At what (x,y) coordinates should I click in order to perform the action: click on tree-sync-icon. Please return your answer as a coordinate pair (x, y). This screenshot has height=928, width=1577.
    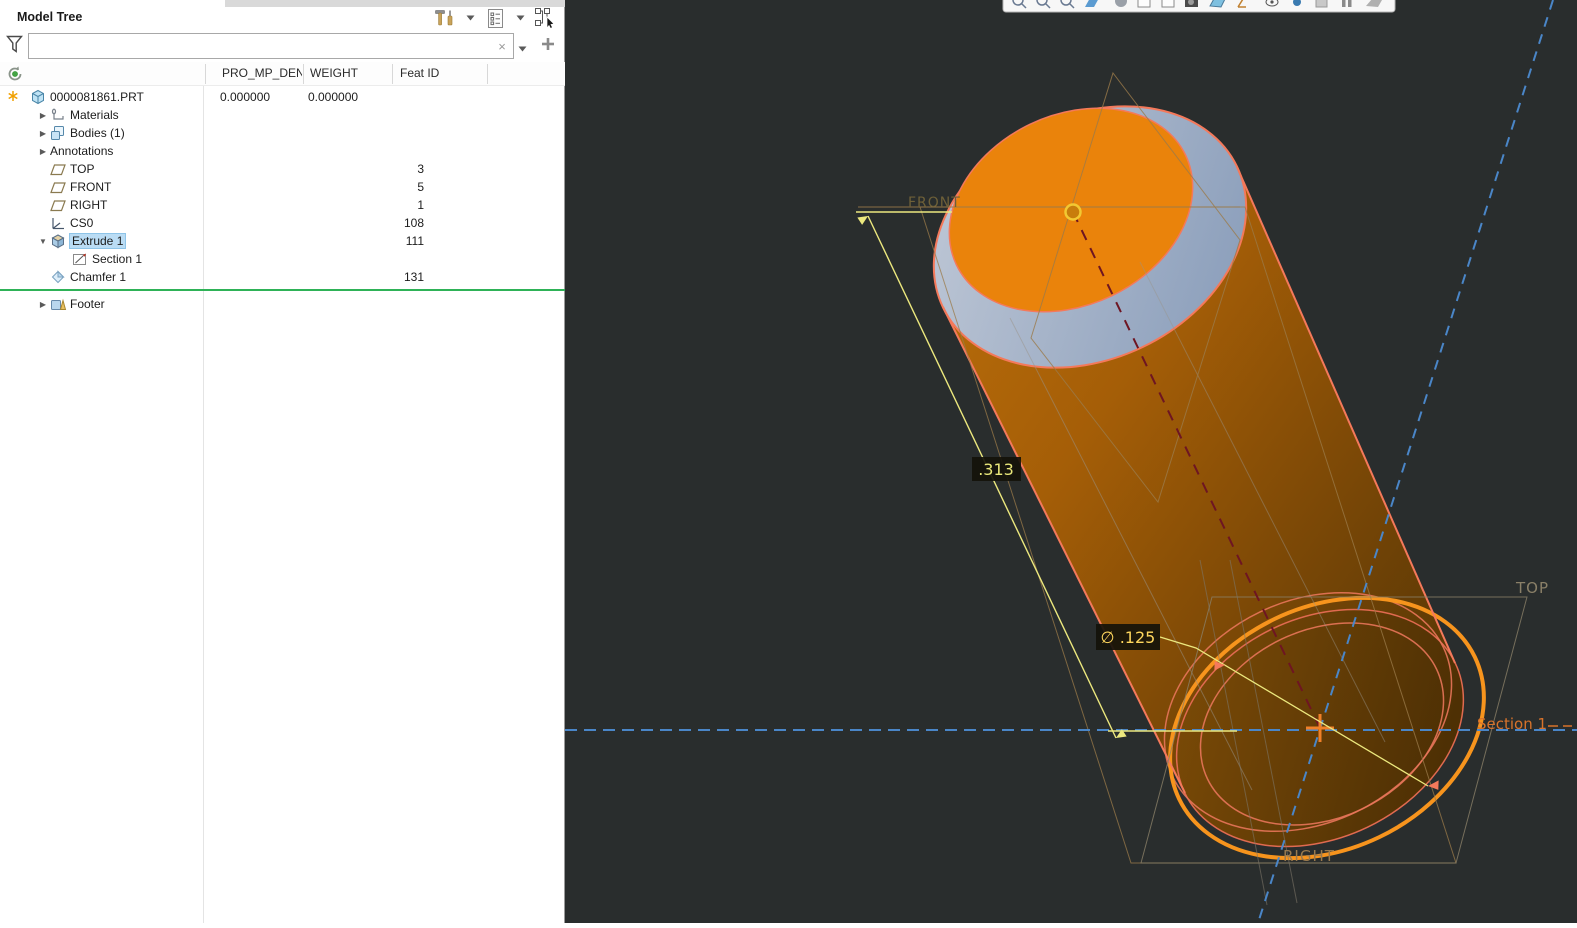
    Looking at the image, I should click on (15, 75).